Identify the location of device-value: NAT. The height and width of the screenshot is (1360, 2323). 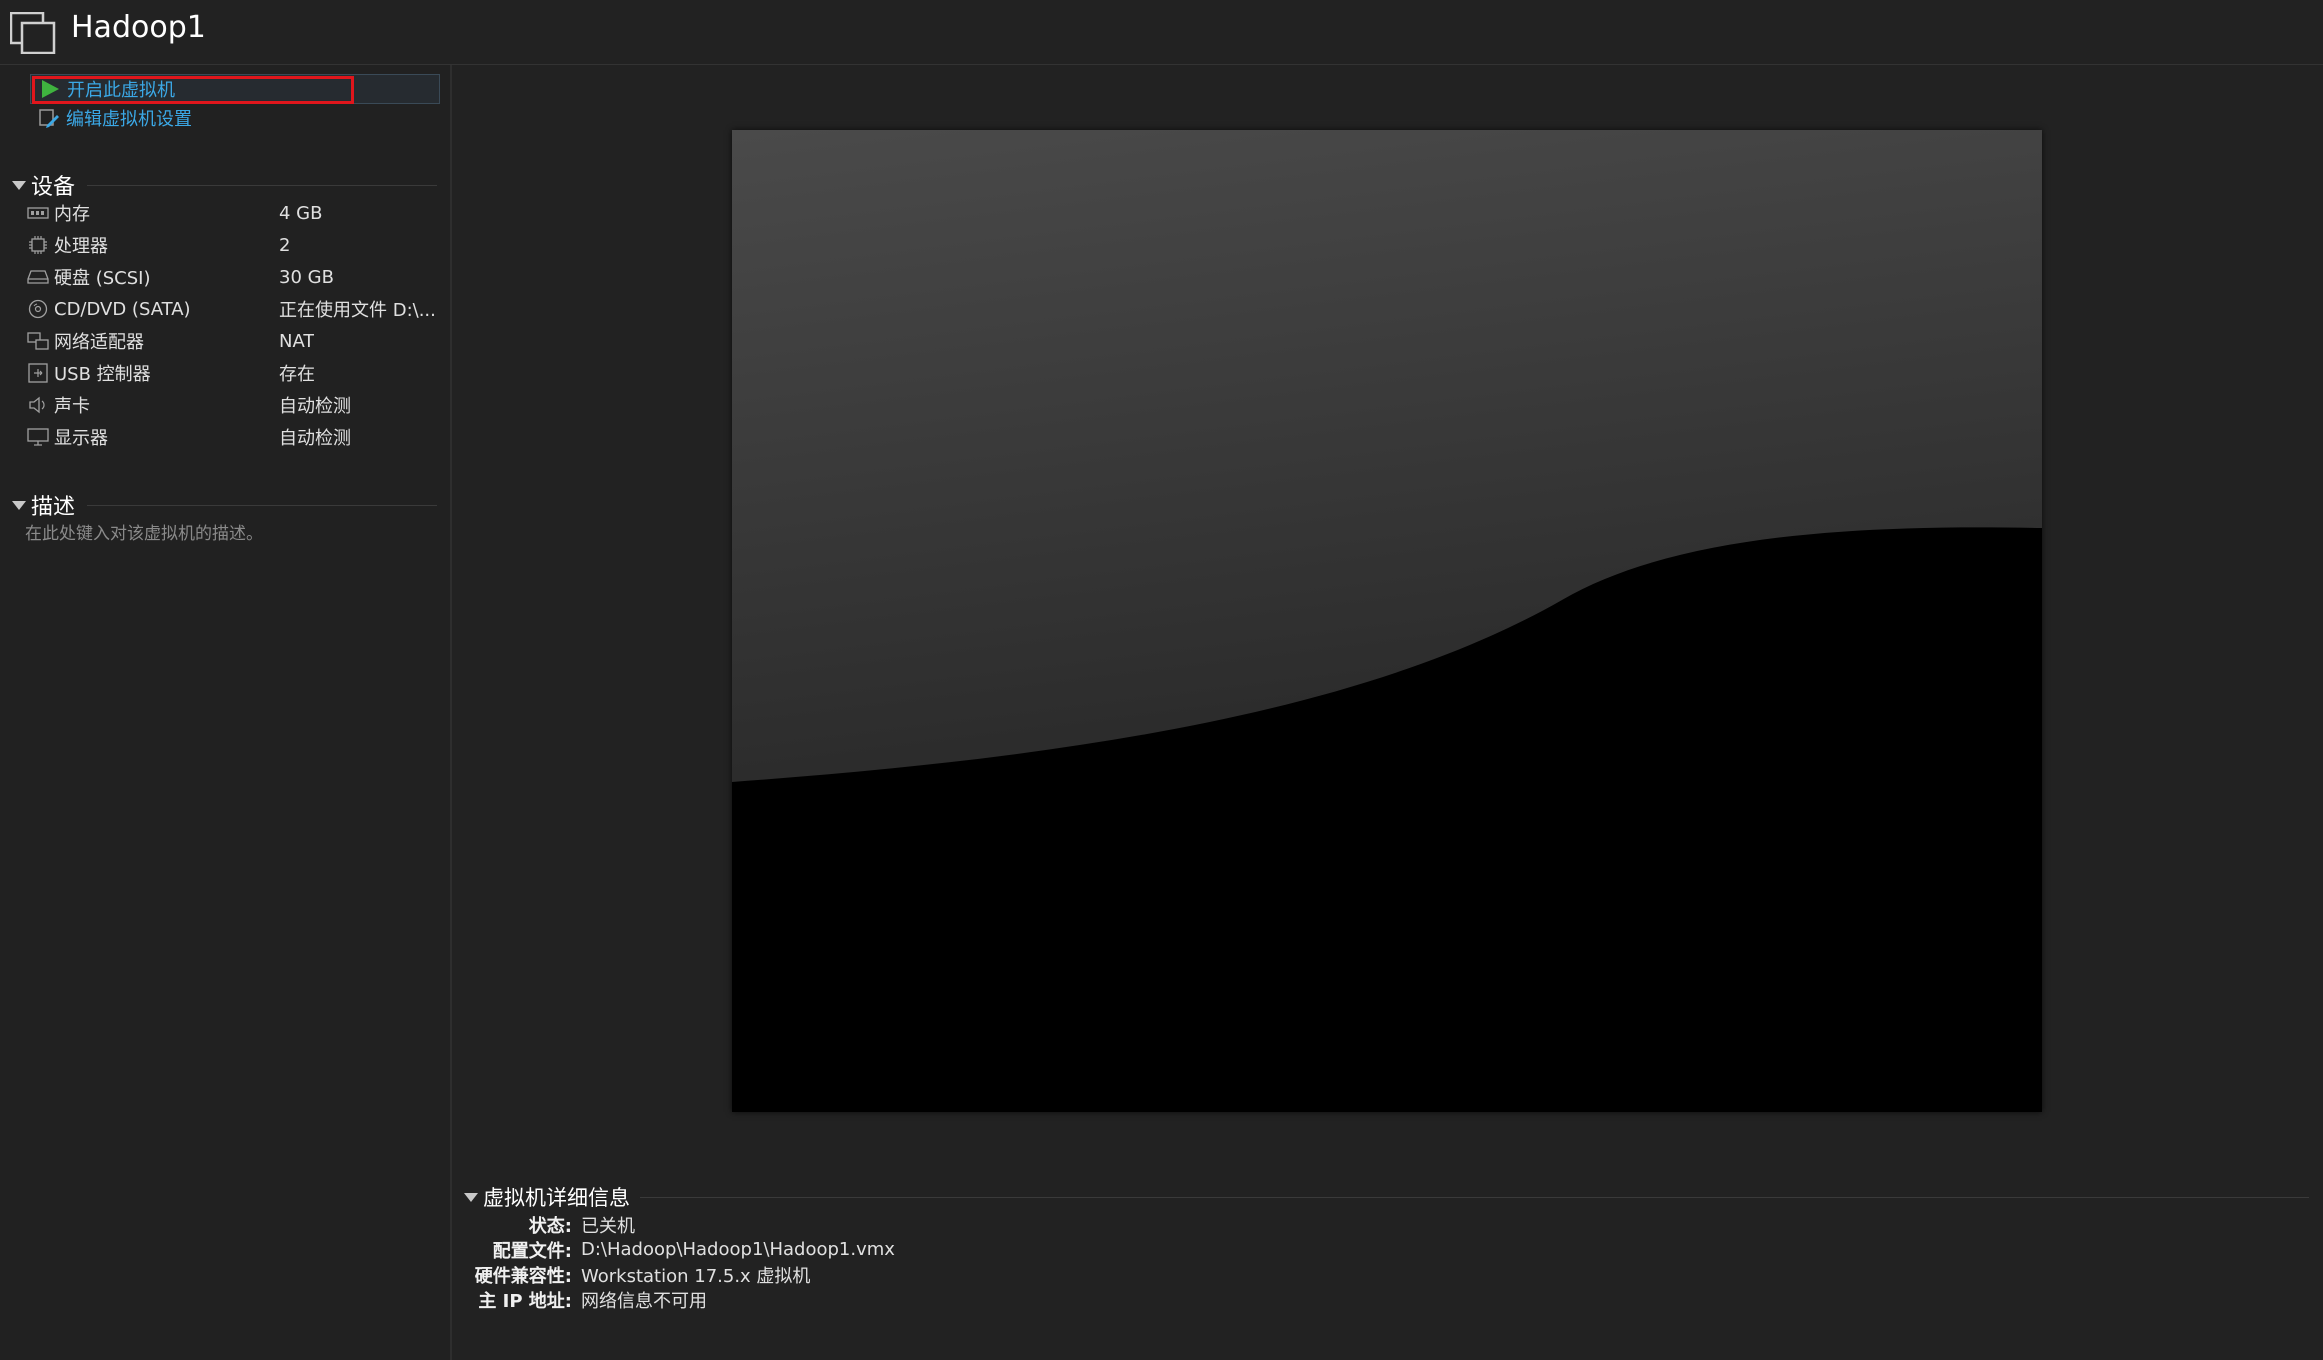
(297, 341).